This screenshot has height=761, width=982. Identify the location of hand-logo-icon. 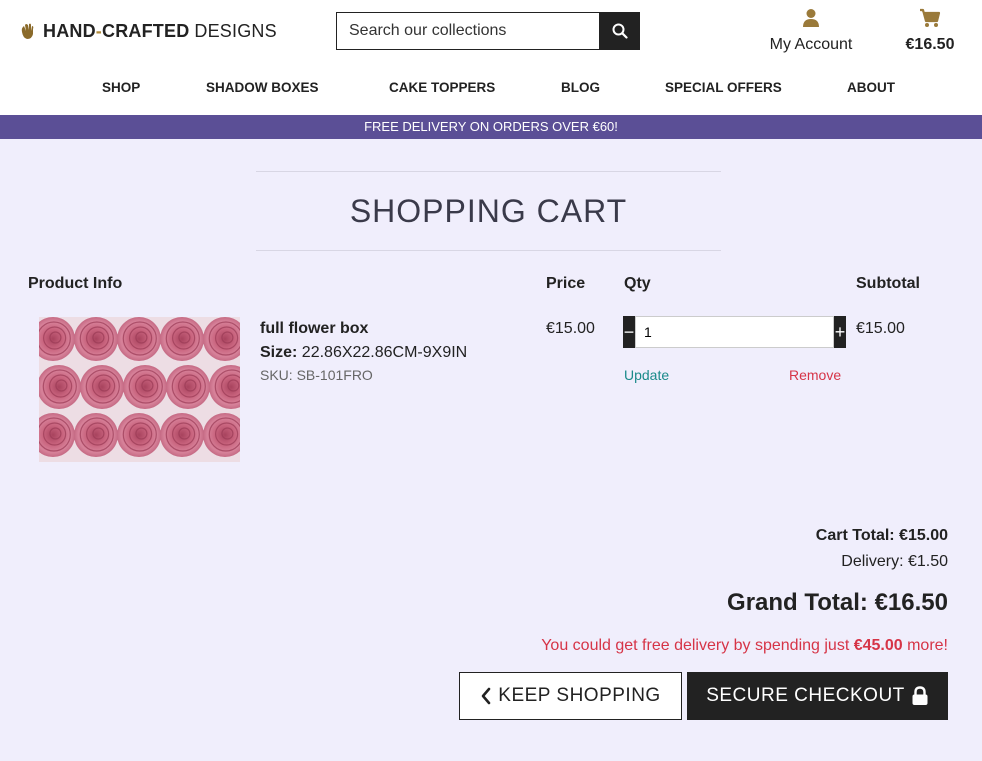
(27, 31).